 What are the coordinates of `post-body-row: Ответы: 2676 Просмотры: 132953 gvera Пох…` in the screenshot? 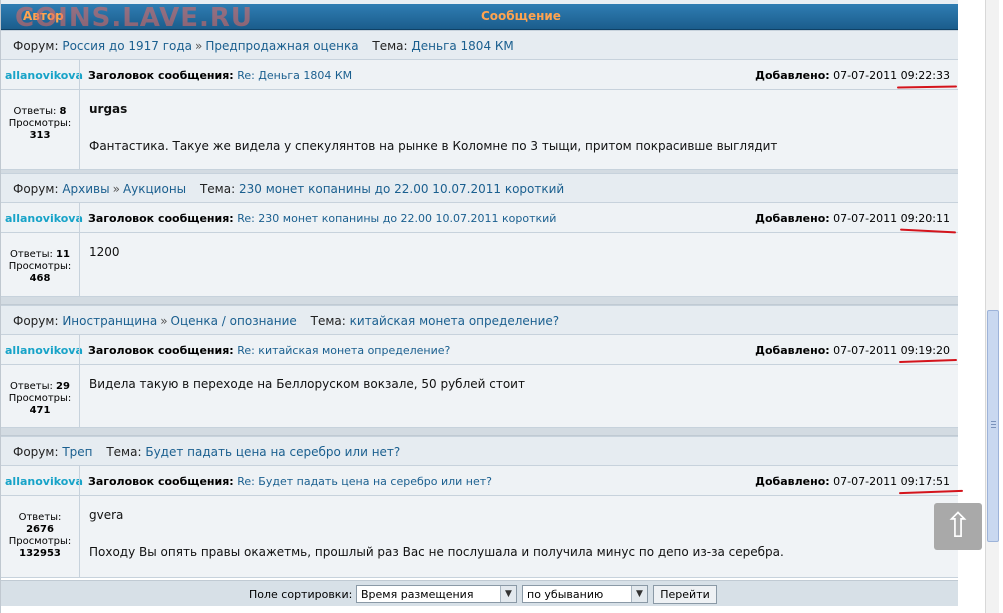 It's located at (479, 537).